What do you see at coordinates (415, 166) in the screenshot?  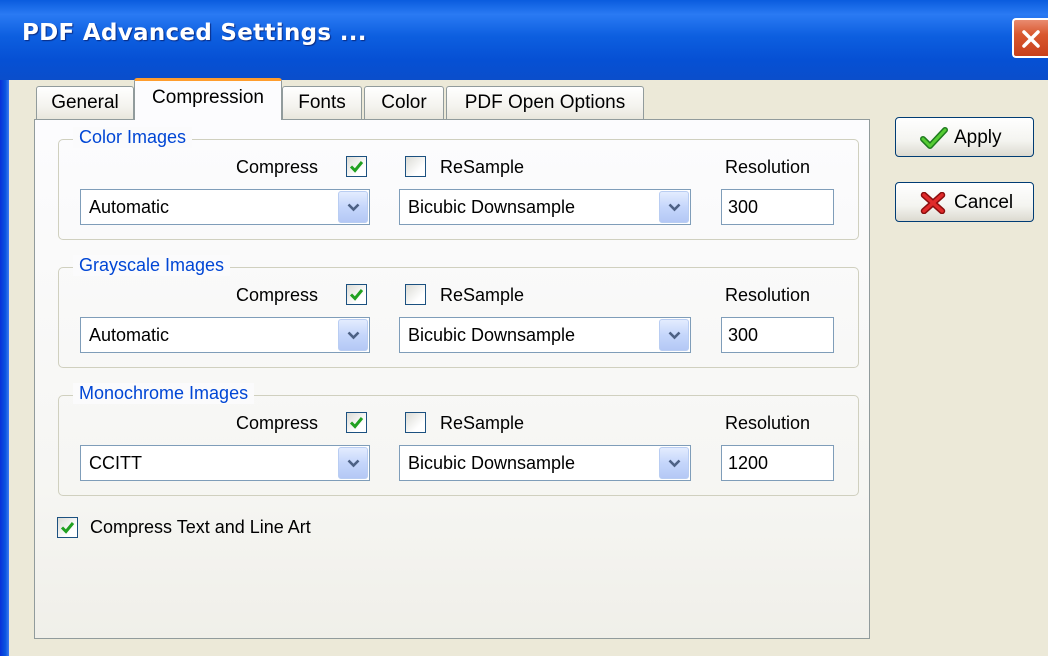 I see `color-resample-checkbox` at bounding box center [415, 166].